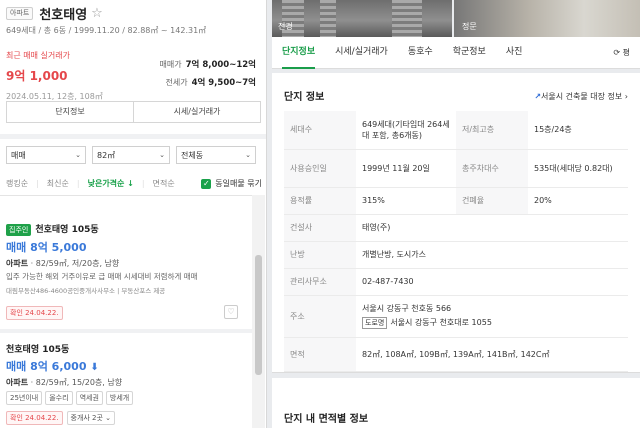 The width and height of the screenshot is (640, 428). What do you see at coordinates (231, 183) in the screenshot?
I see `same-listing-toggle: ✓ 동일매물 묶기` at bounding box center [231, 183].